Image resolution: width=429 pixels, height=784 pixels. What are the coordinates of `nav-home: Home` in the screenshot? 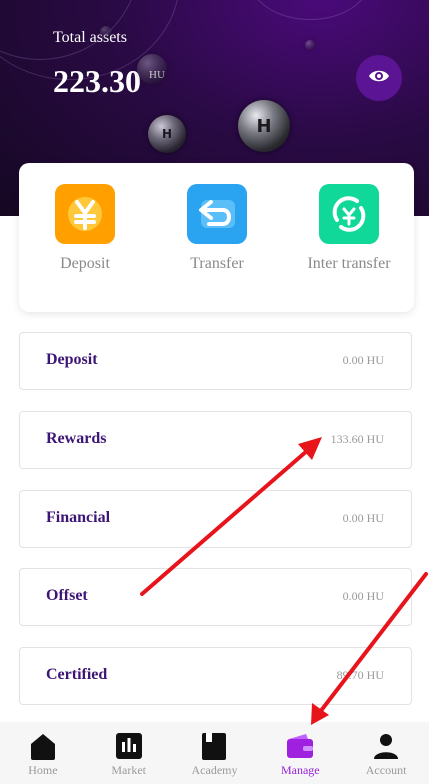 It's located at (43, 753).